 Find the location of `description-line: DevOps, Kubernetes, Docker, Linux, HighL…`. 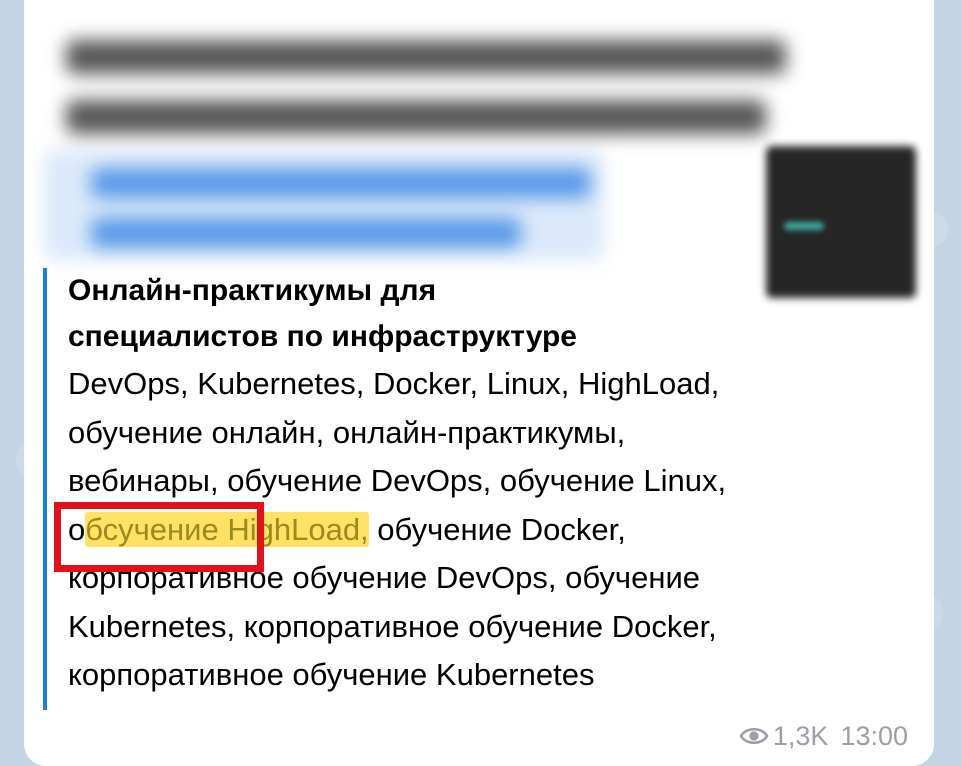

description-line: DevOps, Kubernetes, Docker, Linux, HighL… is located at coordinates (394, 383).